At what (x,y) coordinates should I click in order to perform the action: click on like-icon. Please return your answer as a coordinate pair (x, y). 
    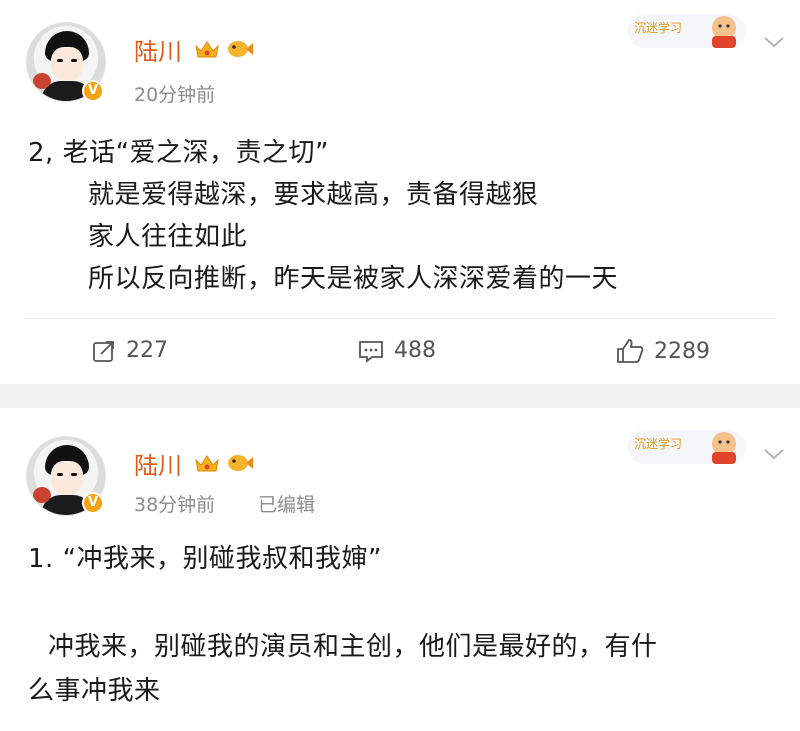
    Looking at the image, I should click on (630, 351).